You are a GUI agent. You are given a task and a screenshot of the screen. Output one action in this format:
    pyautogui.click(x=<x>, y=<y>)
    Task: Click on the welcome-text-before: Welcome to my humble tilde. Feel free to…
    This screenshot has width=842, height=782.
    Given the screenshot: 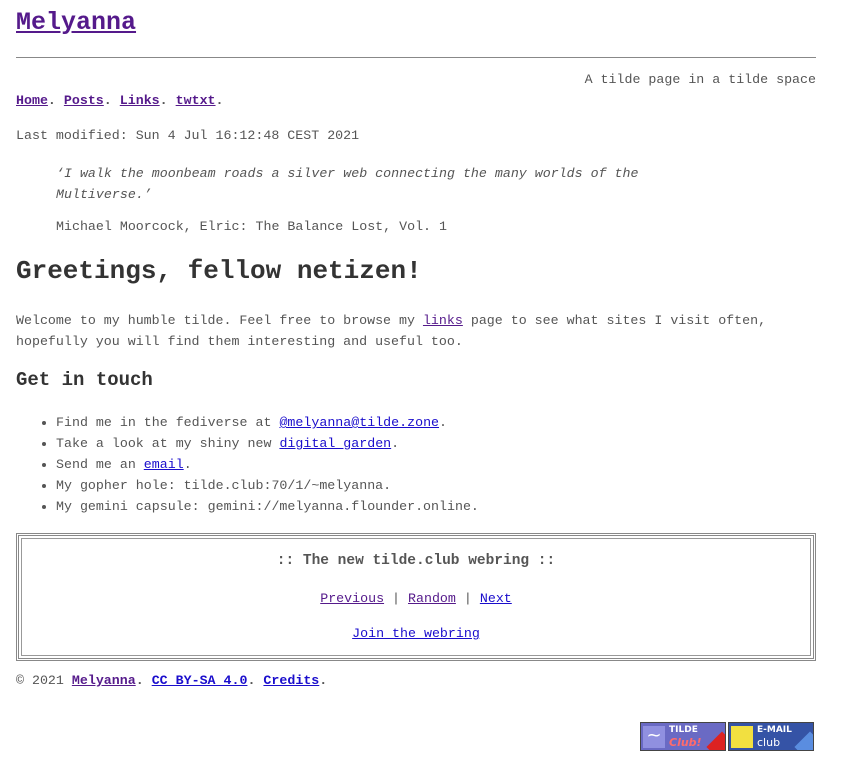 What is the action you would take?
    pyautogui.click(x=219, y=320)
    